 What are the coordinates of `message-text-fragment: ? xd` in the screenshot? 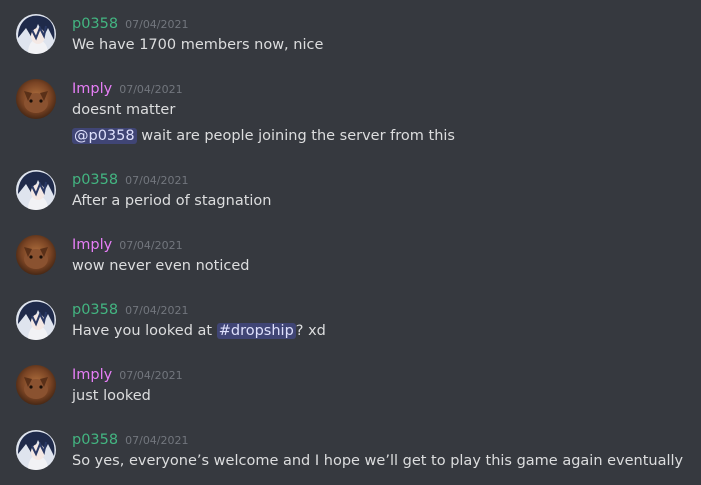 It's located at (310, 331).